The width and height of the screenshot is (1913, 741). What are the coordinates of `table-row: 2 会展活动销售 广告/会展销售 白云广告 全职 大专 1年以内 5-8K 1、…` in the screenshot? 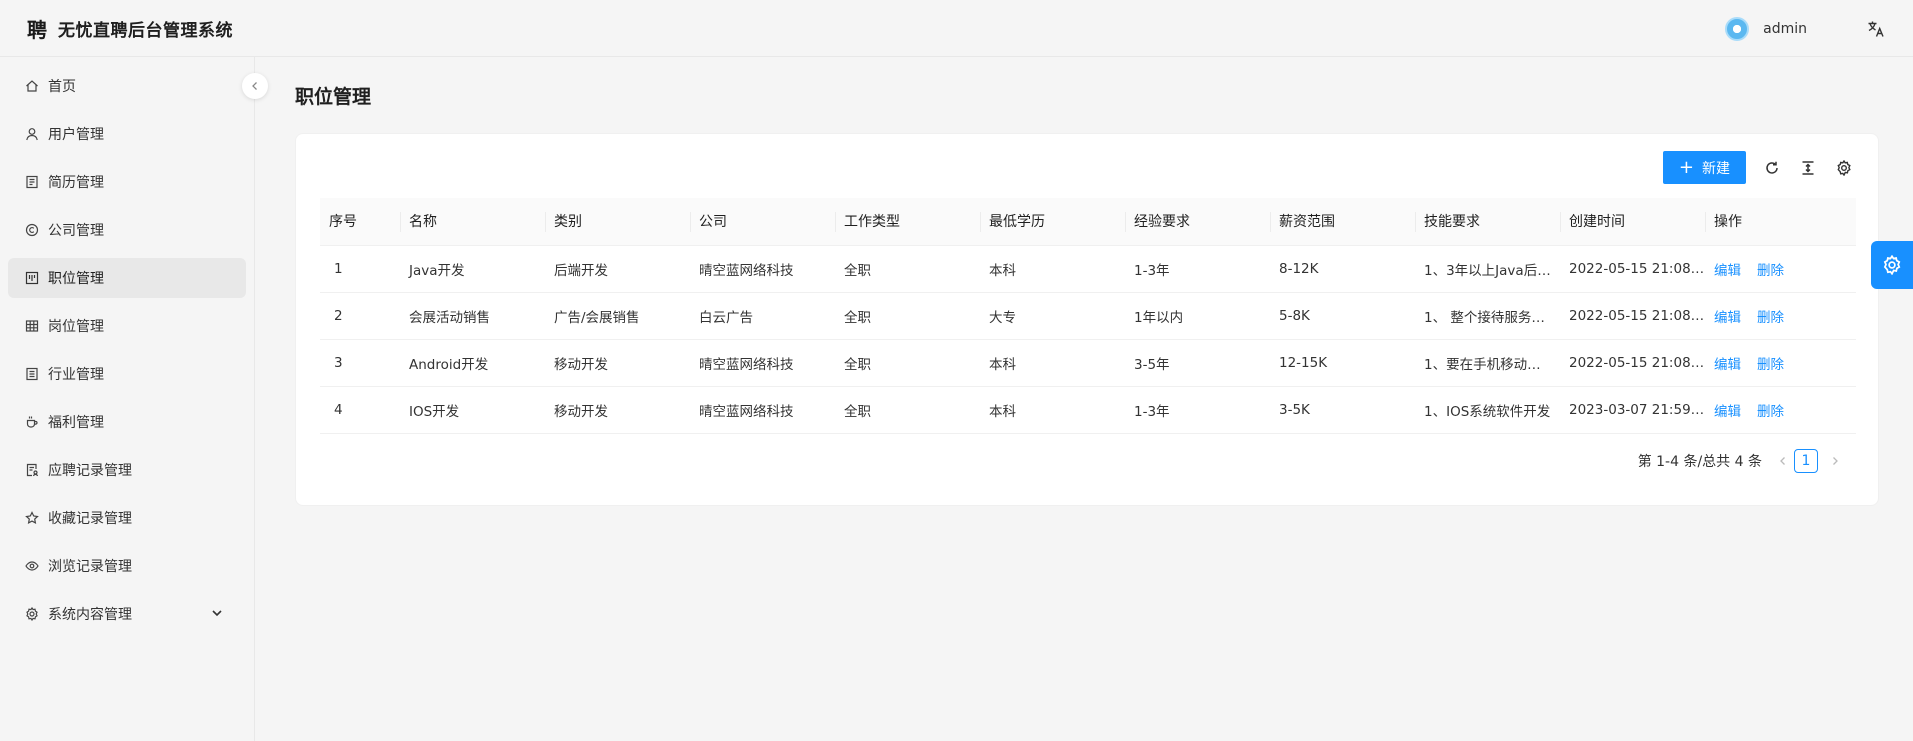 It's located at (1088, 316).